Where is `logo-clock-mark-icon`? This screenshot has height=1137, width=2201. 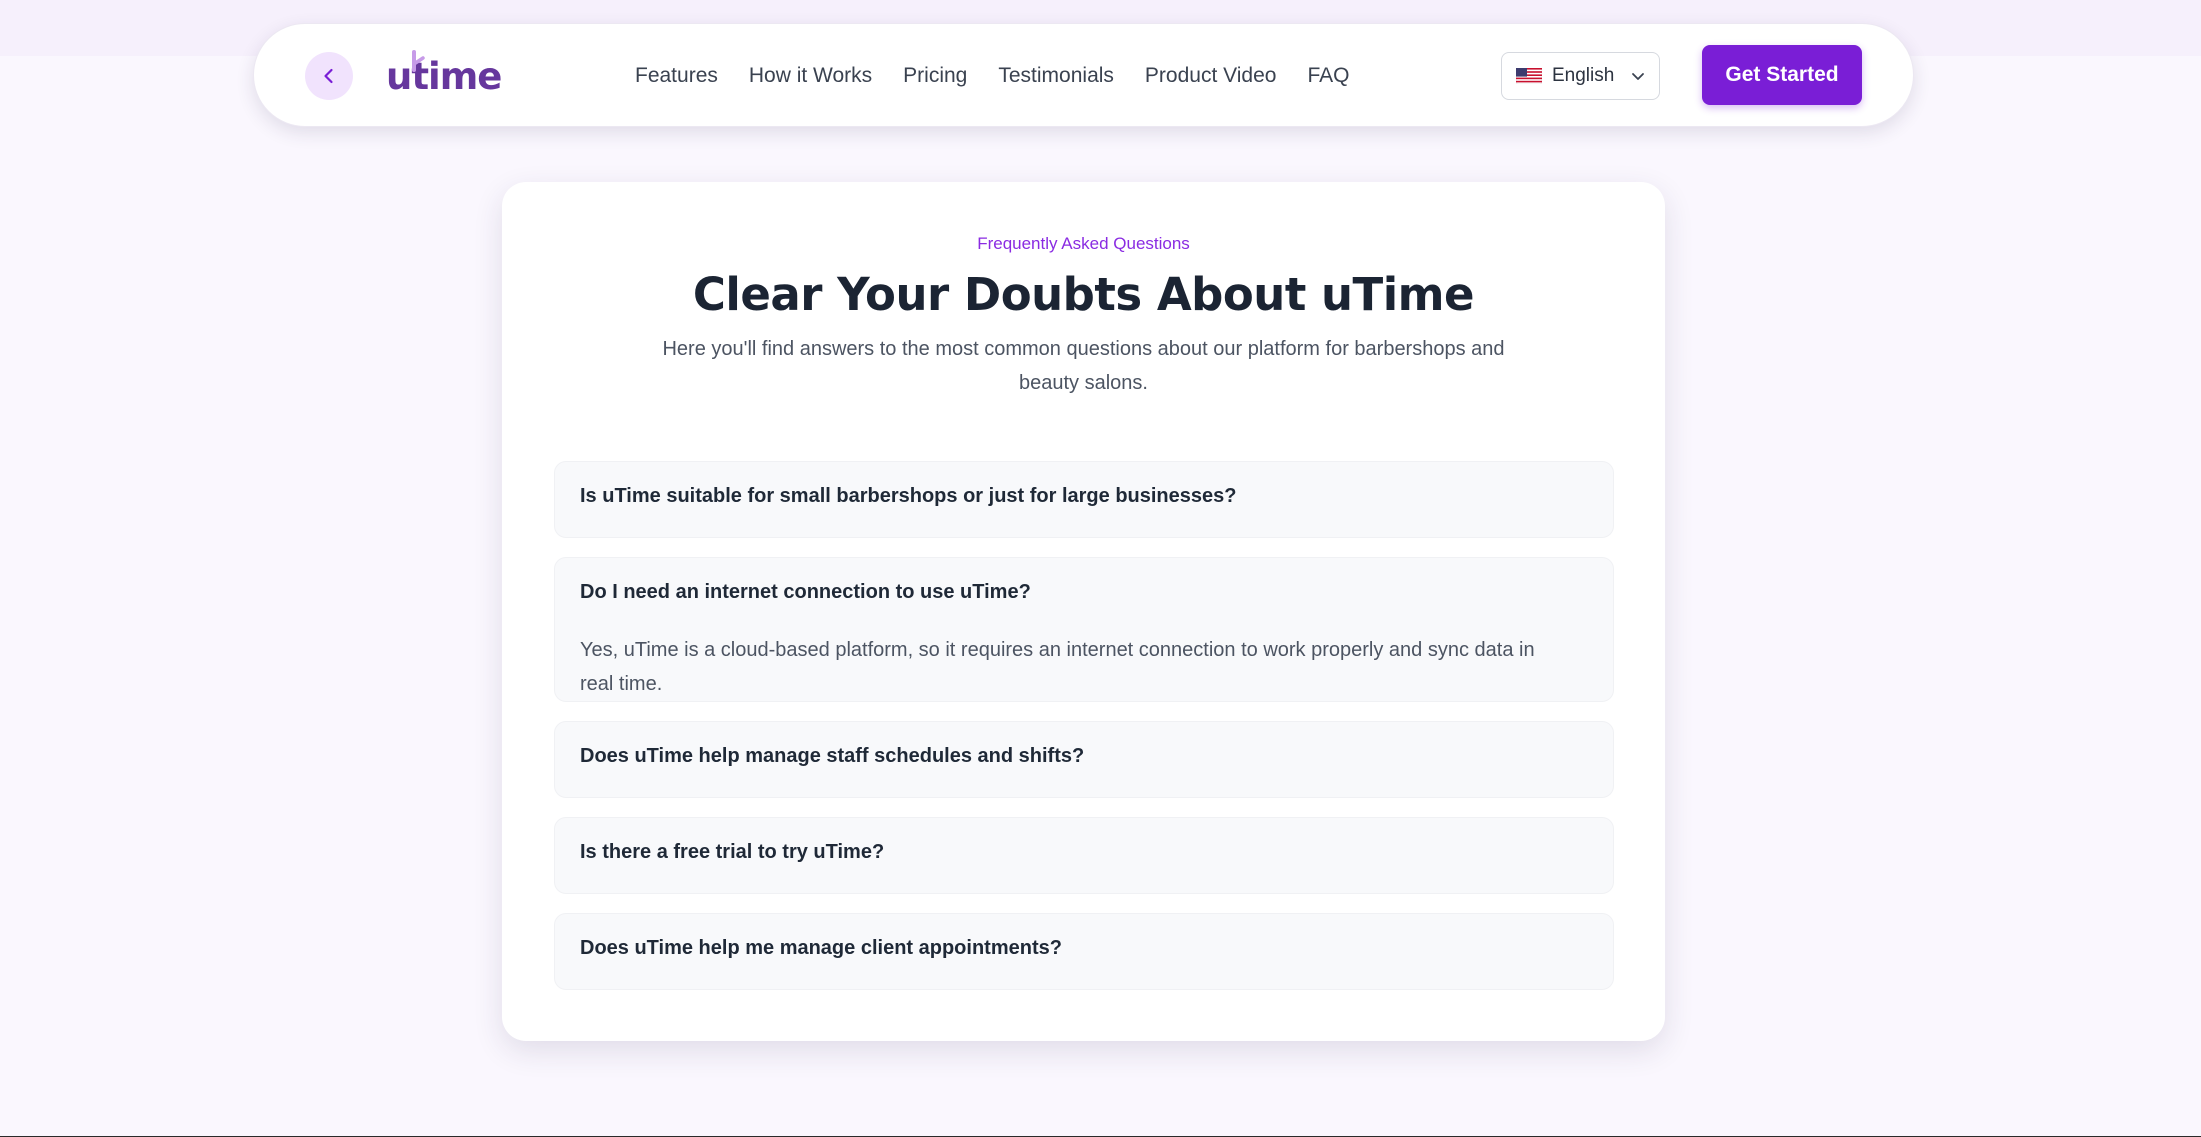
logo-clock-mark-icon is located at coordinates (418, 61).